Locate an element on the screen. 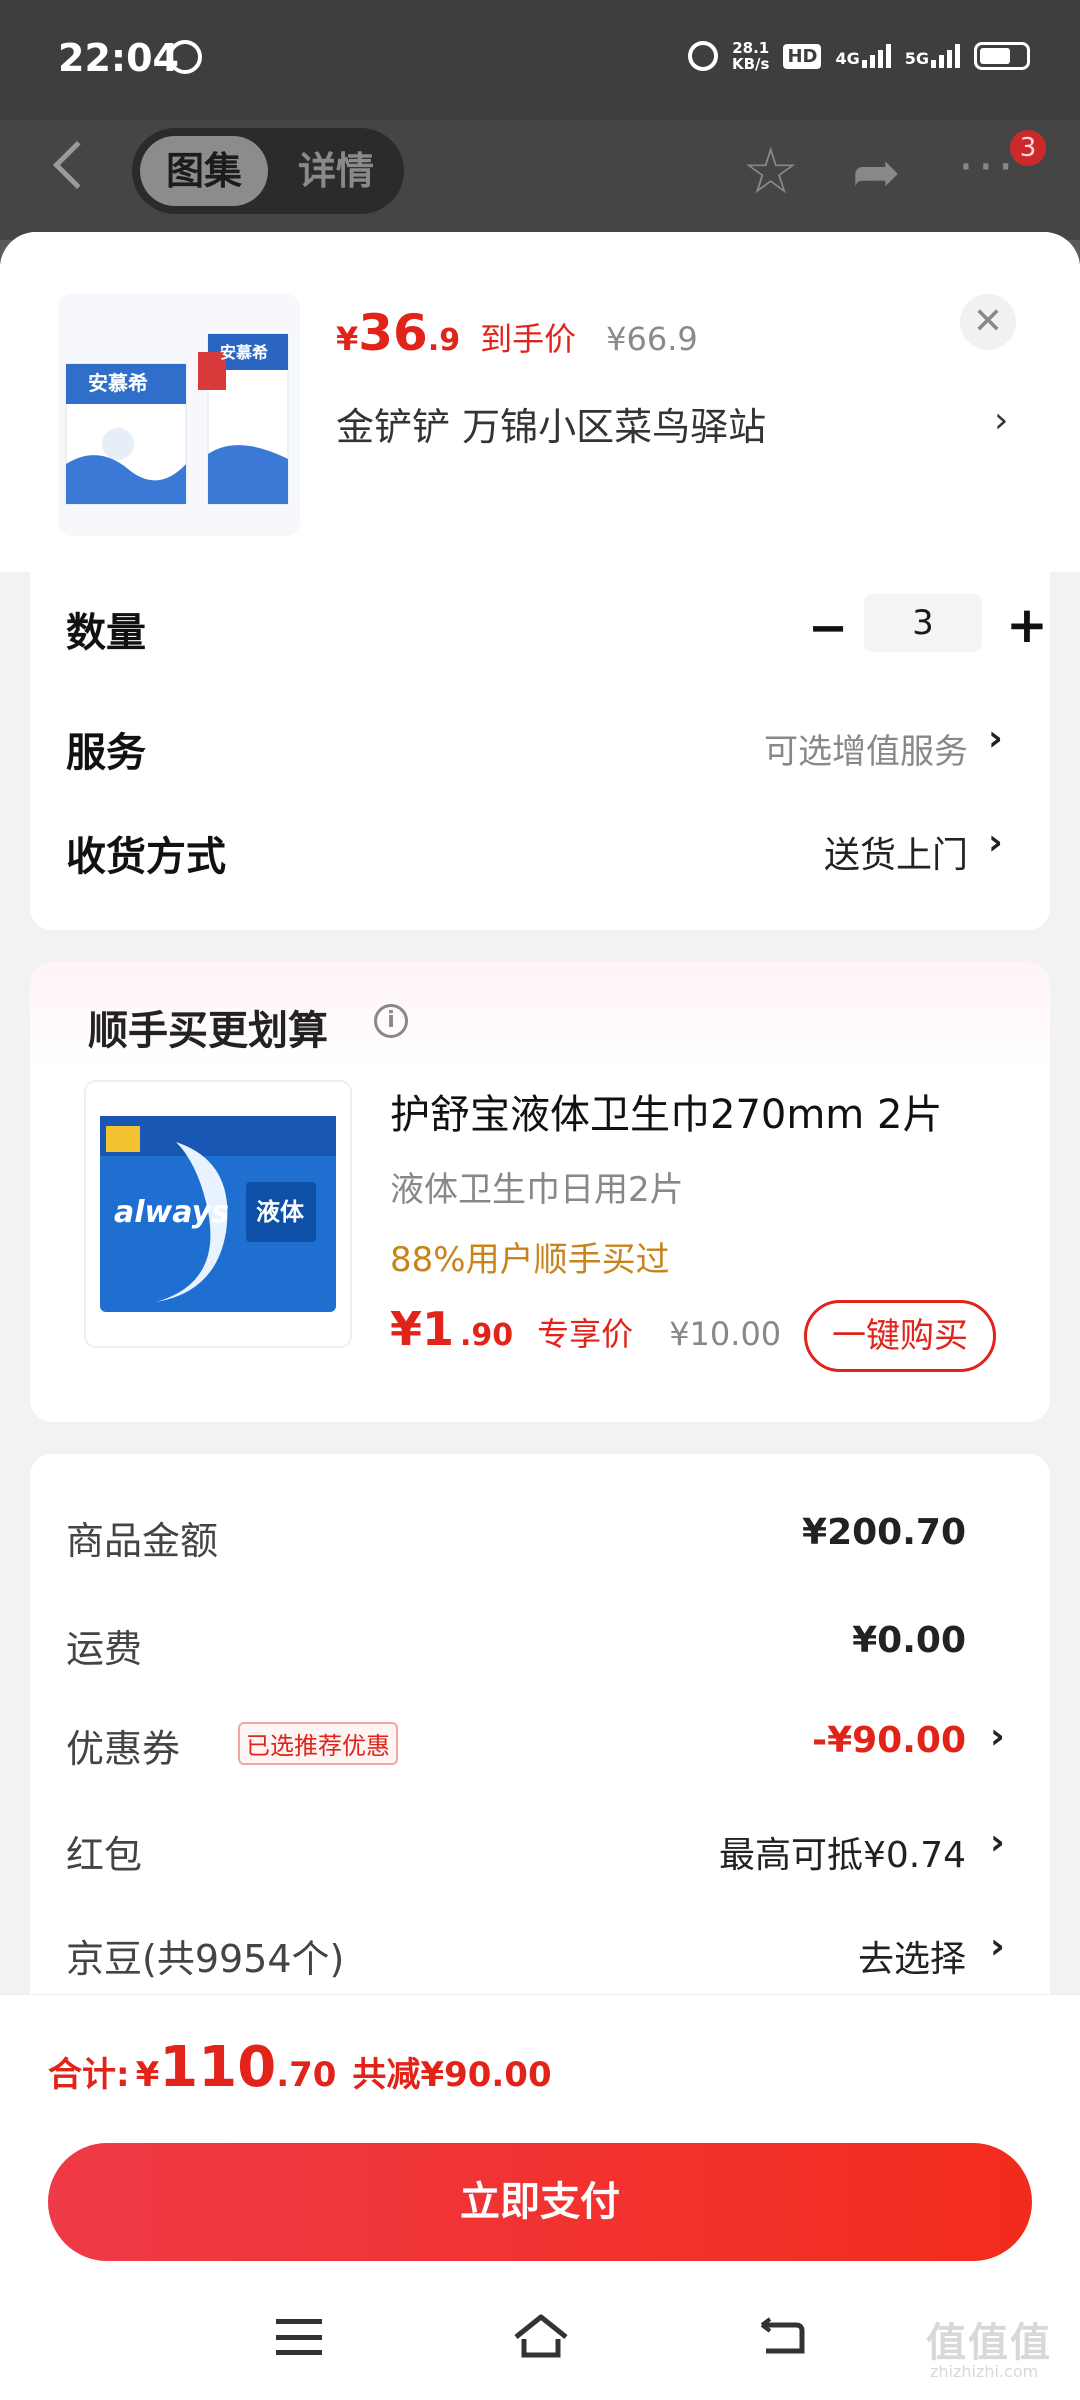 The image size is (1080, 2400). signal-4g-icon: 4G is located at coordinates (863, 56).